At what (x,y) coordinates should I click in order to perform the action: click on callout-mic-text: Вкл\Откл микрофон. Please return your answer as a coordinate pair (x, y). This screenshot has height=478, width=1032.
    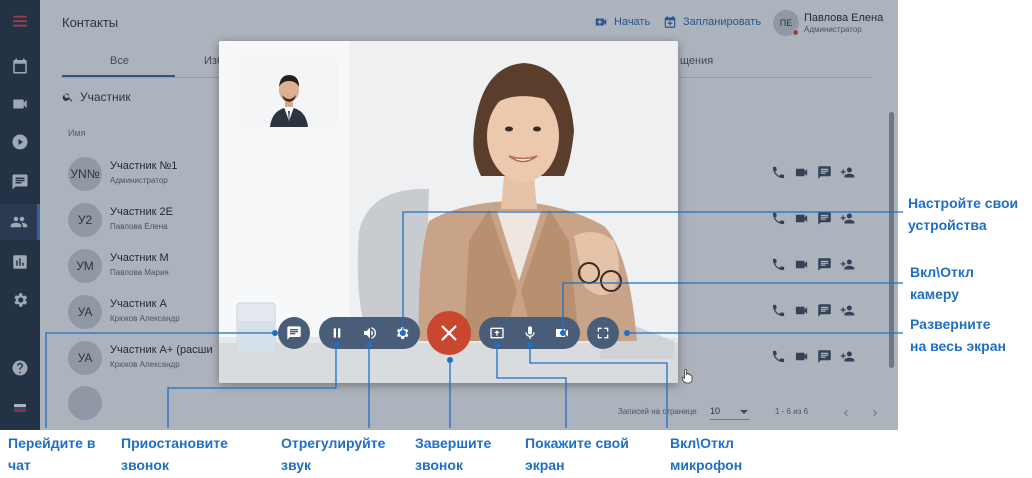
    Looking at the image, I should click on (706, 454).